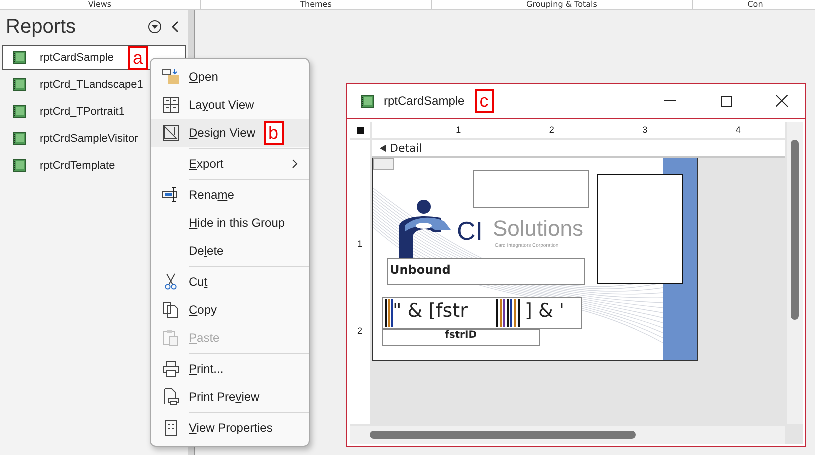 This screenshot has width=815, height=455. Describe the element at coordinates (211, 195) in the screenshot. I see `menu-item-label: Rename` at that location.